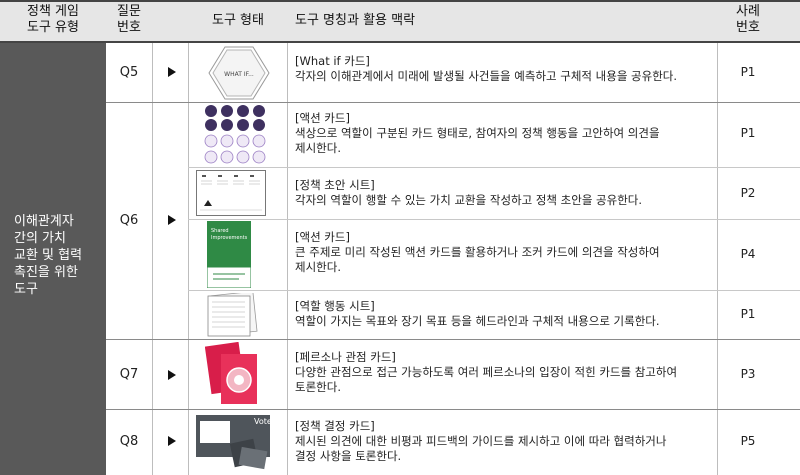 This screenshot has height=475, width=800. I want to click on question-q6: Q6, so click(129, 220).